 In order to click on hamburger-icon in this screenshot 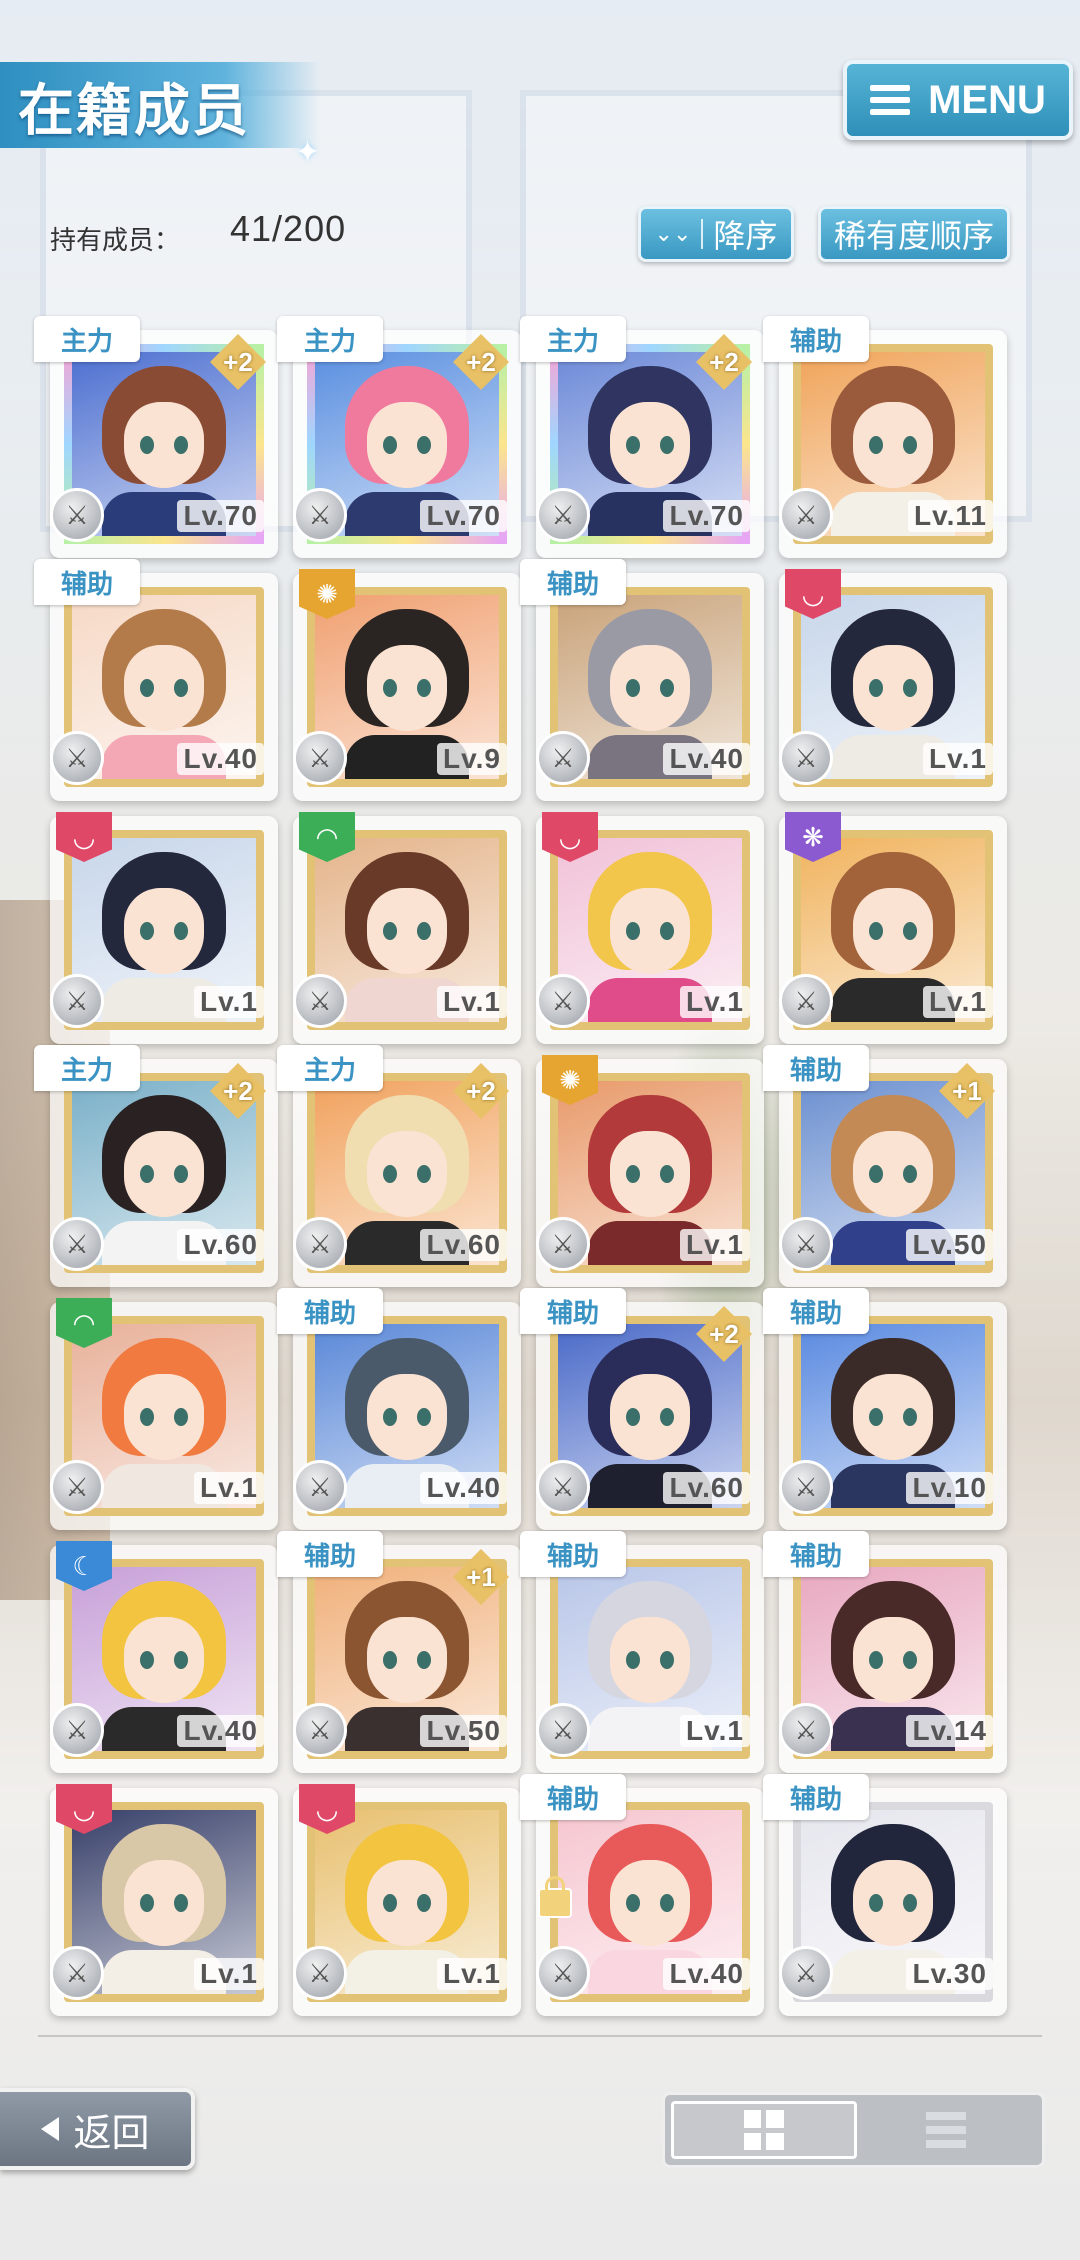, I will do `click(890, 100)`.